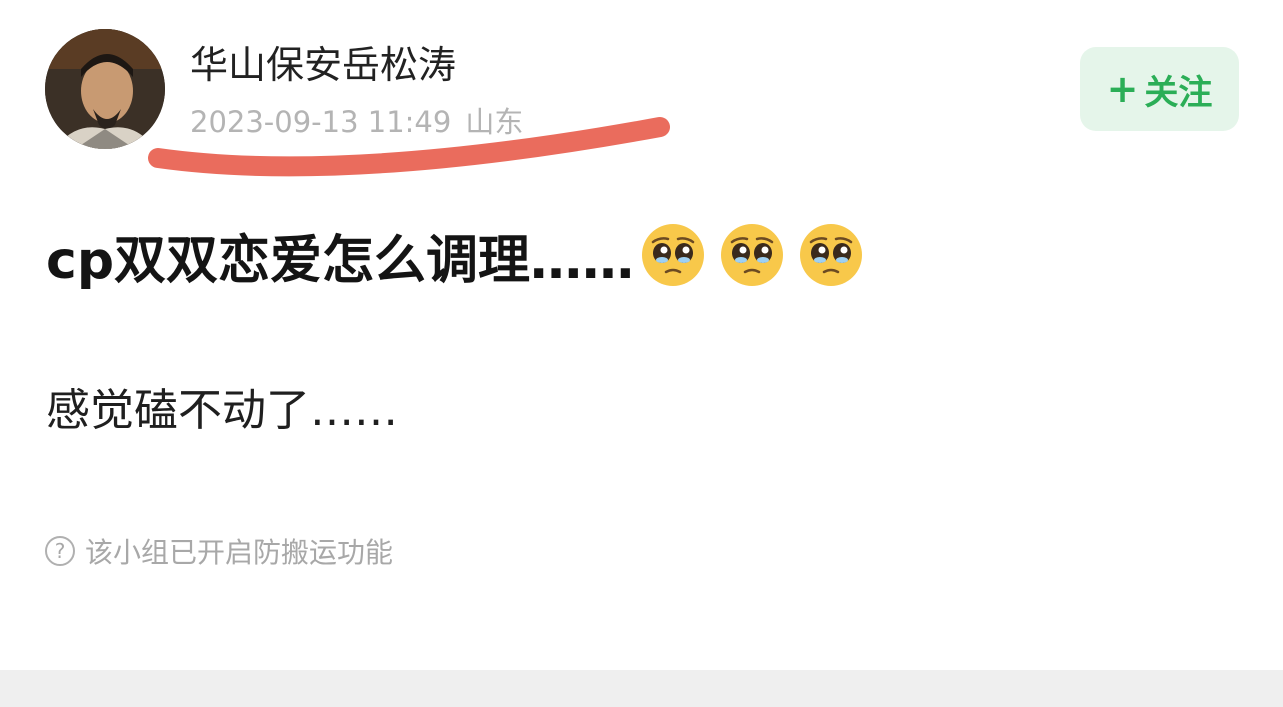  What do you see at coordinates (60, 551) in the screenshot?
I see `question-mark-icon: ?` at bounding box center [60, 551].